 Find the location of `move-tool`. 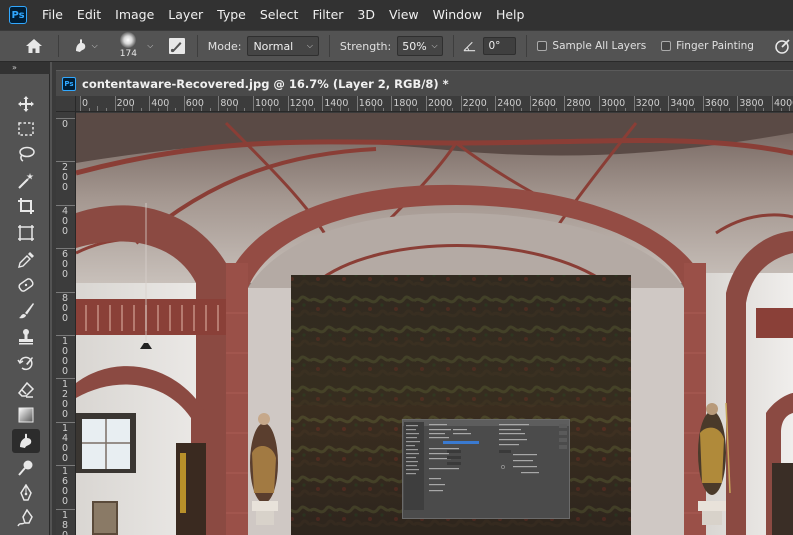

move-tool is located at coordinates (26, 104).